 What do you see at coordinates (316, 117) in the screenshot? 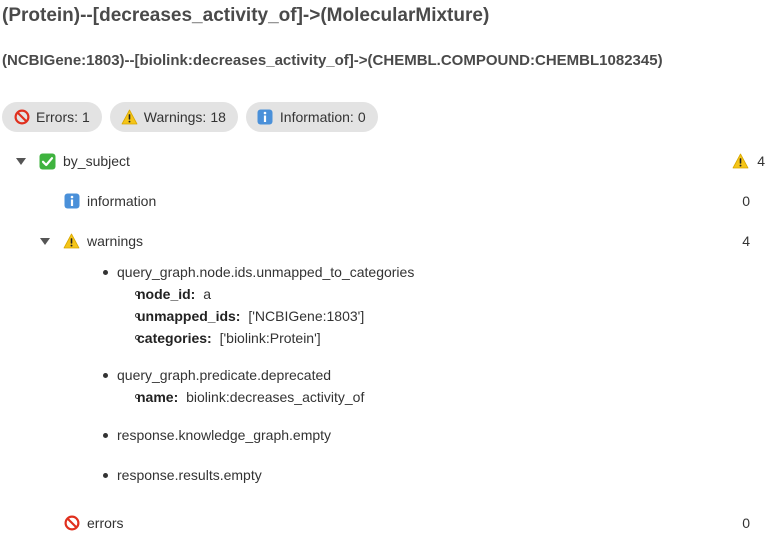
I see `information-badge-label: Information:` at bounding box center [316, 117].